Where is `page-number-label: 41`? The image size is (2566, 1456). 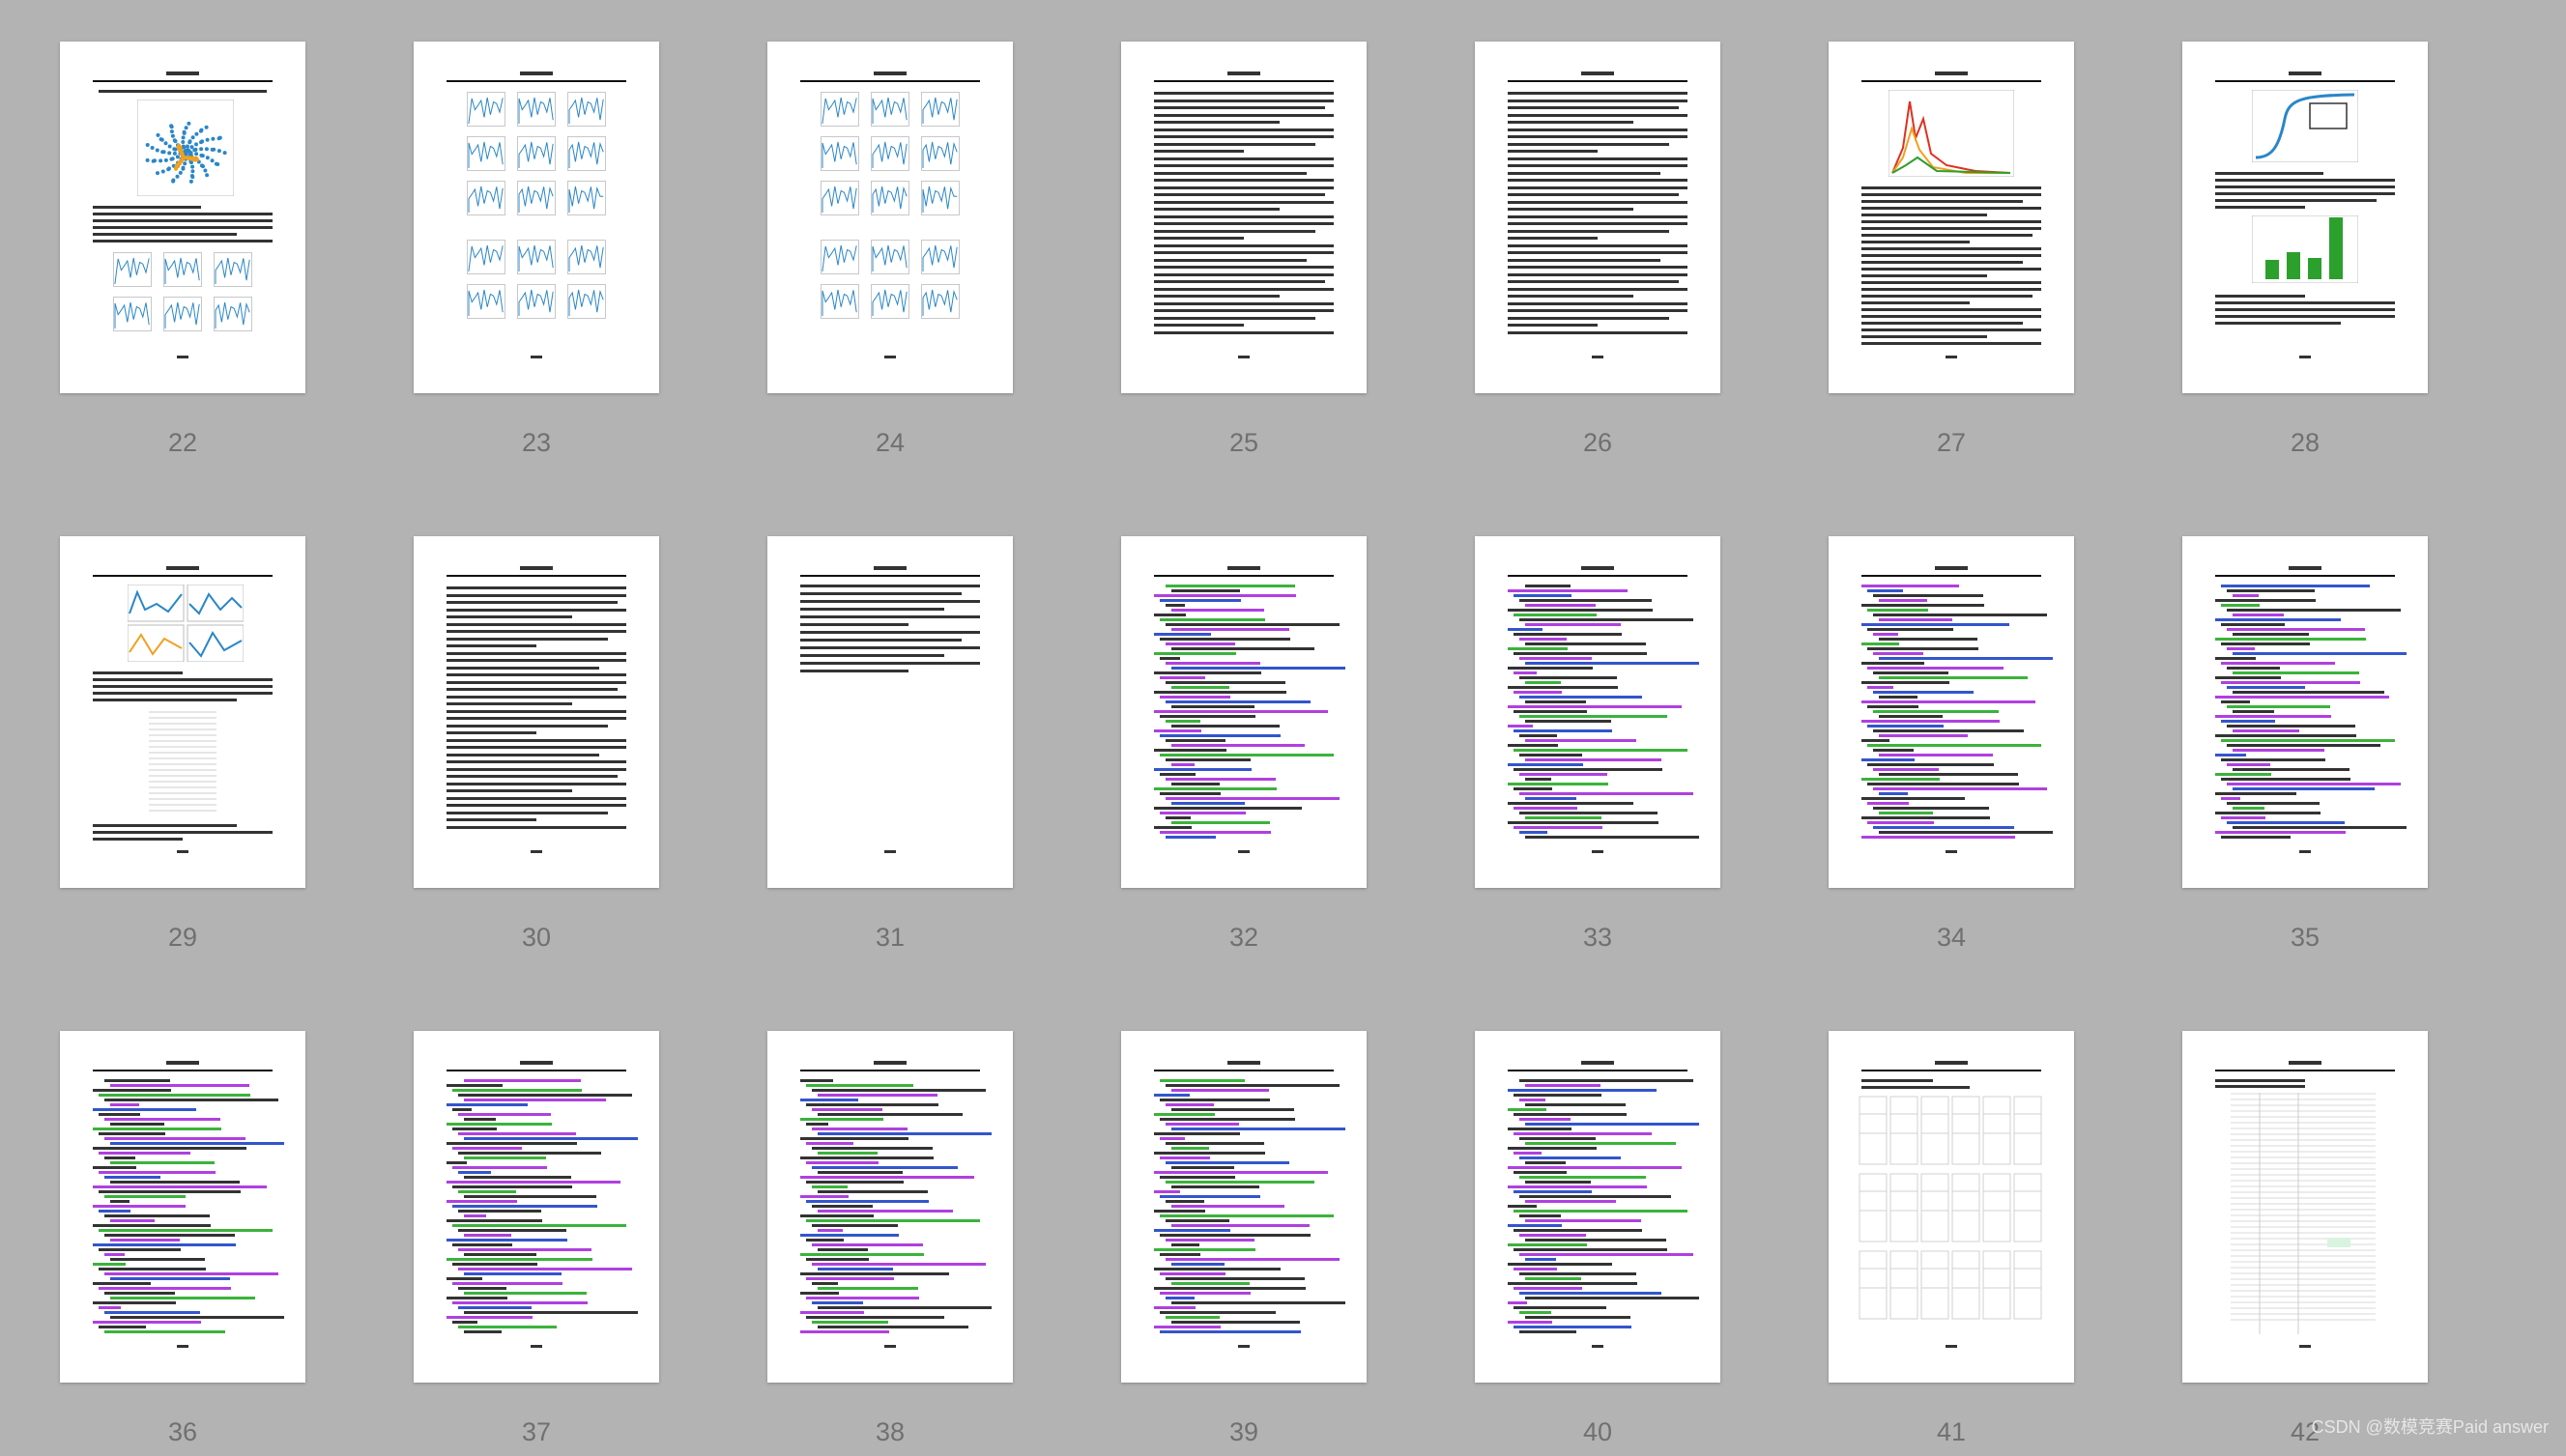 page-number-label: 41 is located at coordinates (1951, 1432).